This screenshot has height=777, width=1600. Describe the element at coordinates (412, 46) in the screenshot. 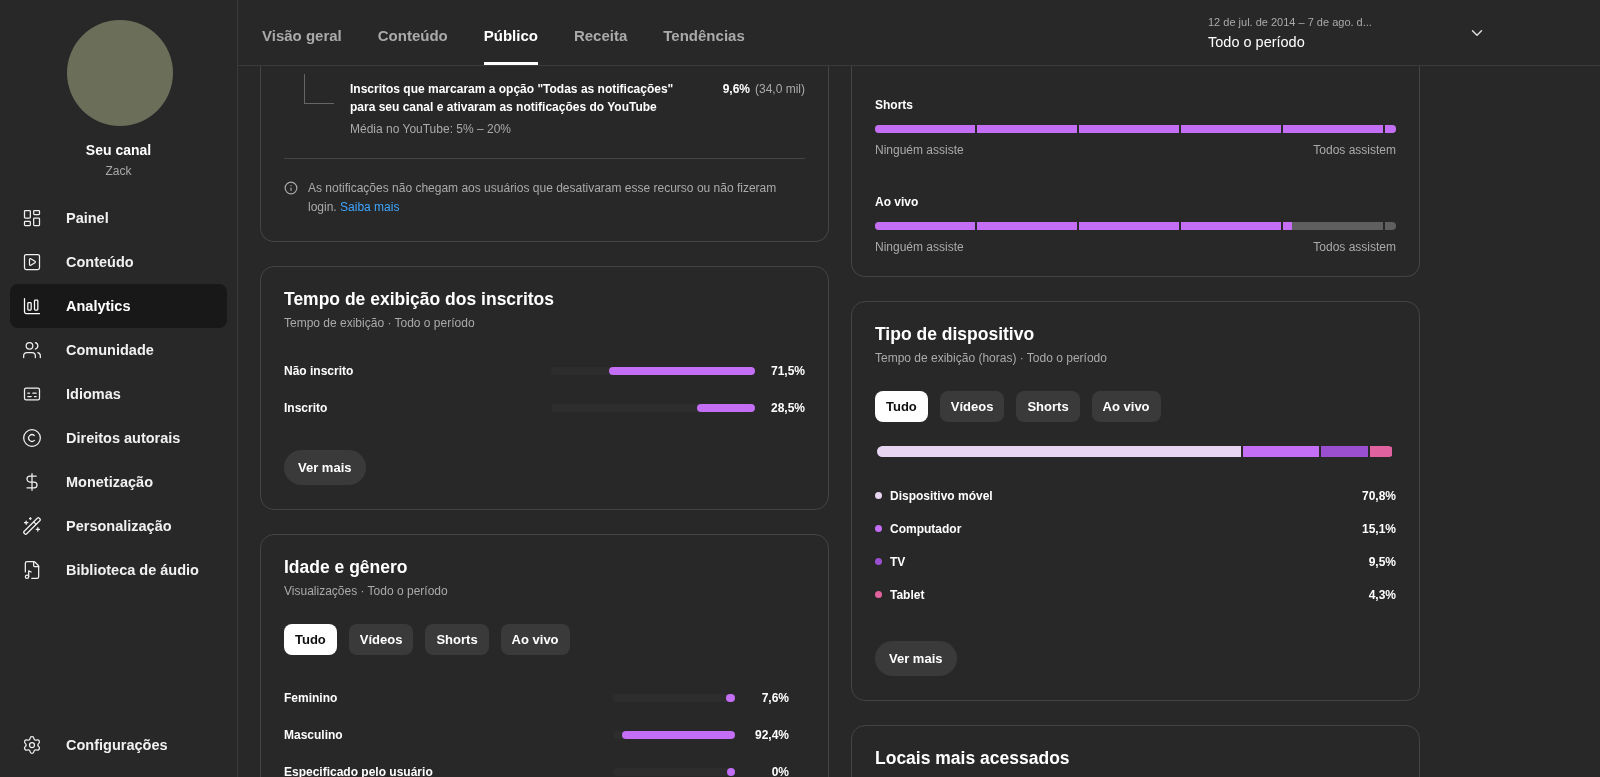

I see `tab: Conteúdo` at that location.